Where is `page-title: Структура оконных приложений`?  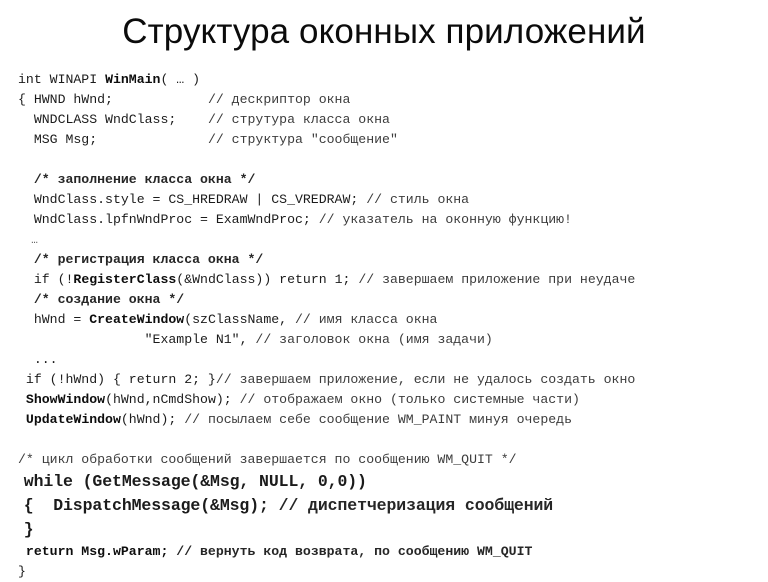 page-title: Структура оконных приложений is located at coordinates (384, 31).